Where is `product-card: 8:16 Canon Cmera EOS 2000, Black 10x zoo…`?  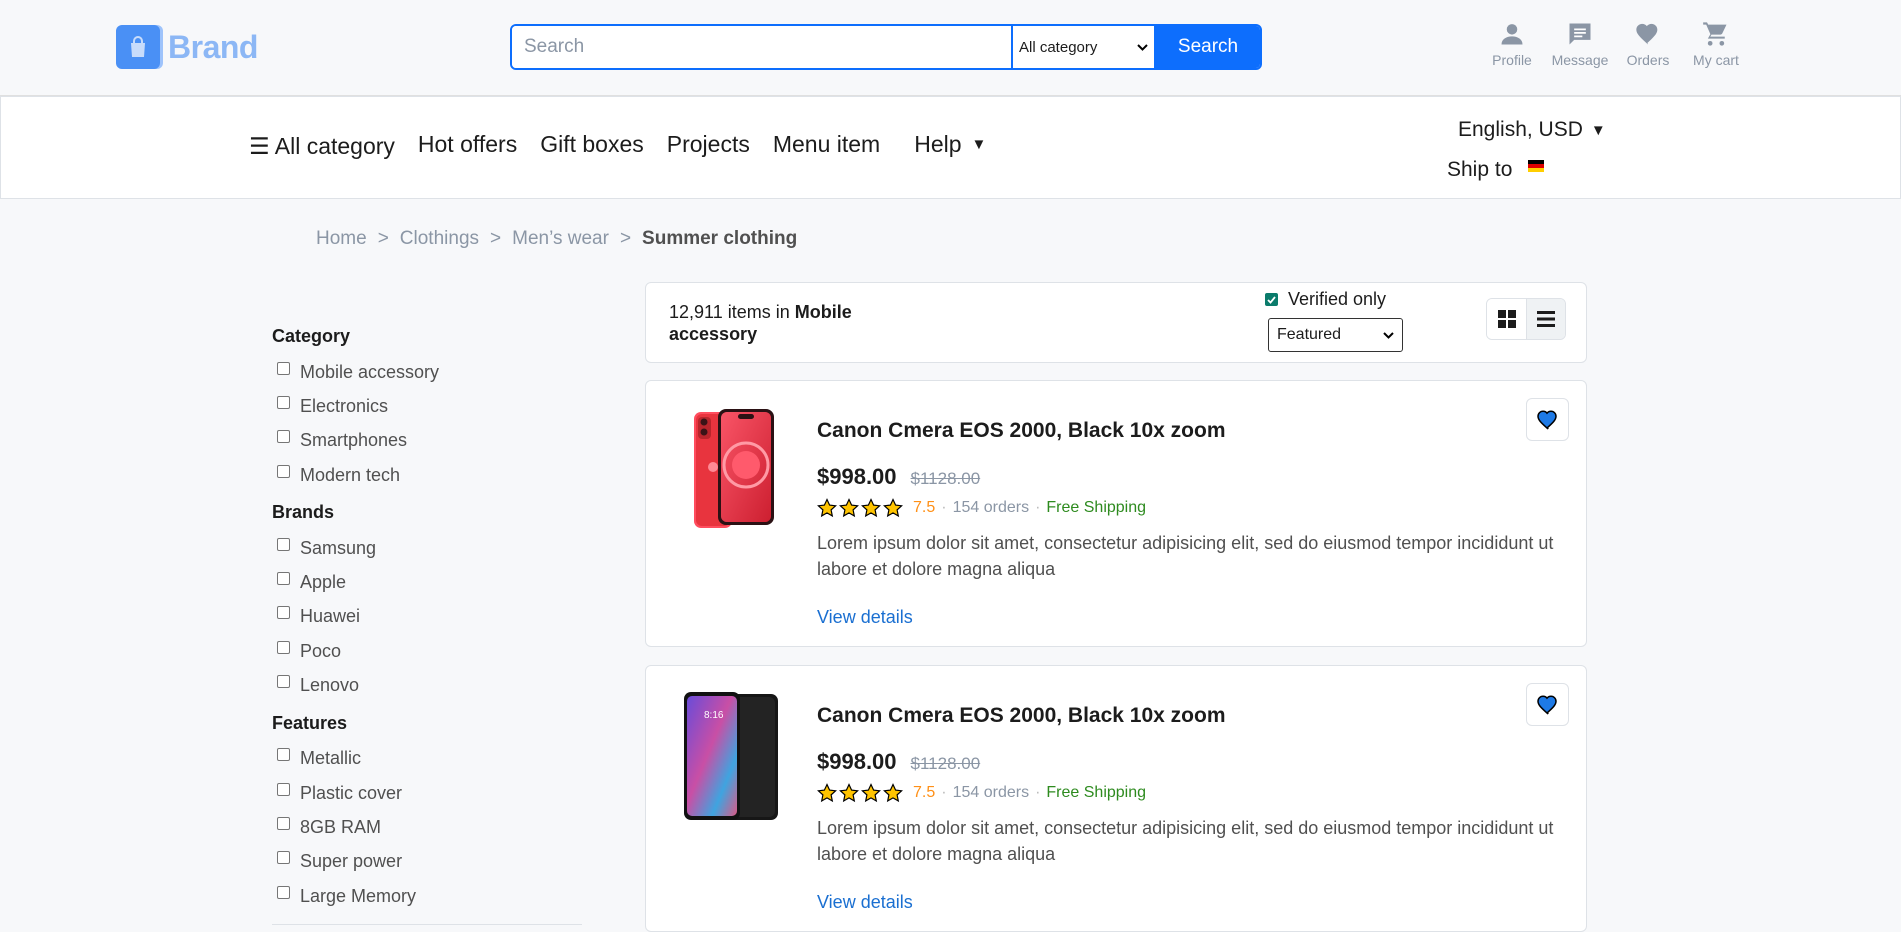
product-card: 8:16 Canon Cmera EOS 2000, Black 10x zoo… is located at coordinates (1116, 798).